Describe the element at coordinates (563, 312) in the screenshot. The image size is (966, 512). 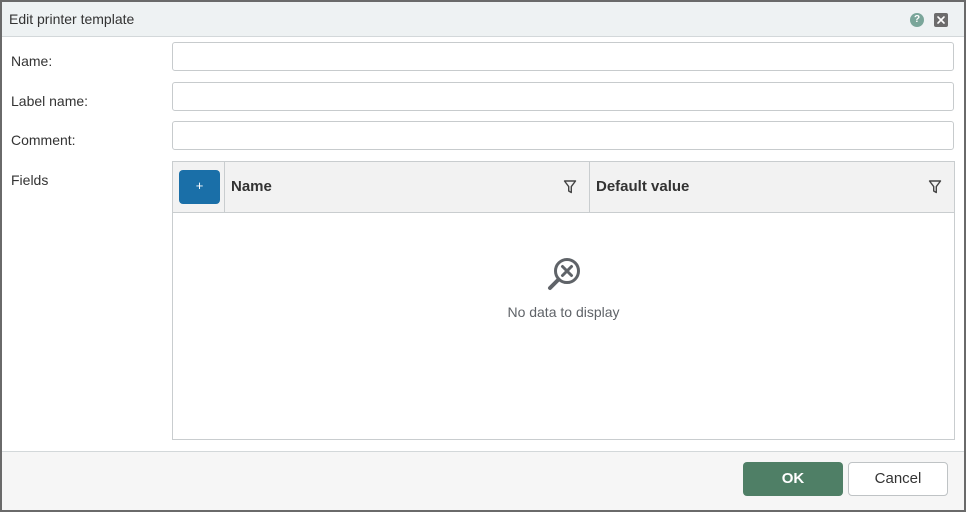
I see `empty-message: No data to display` at that location.